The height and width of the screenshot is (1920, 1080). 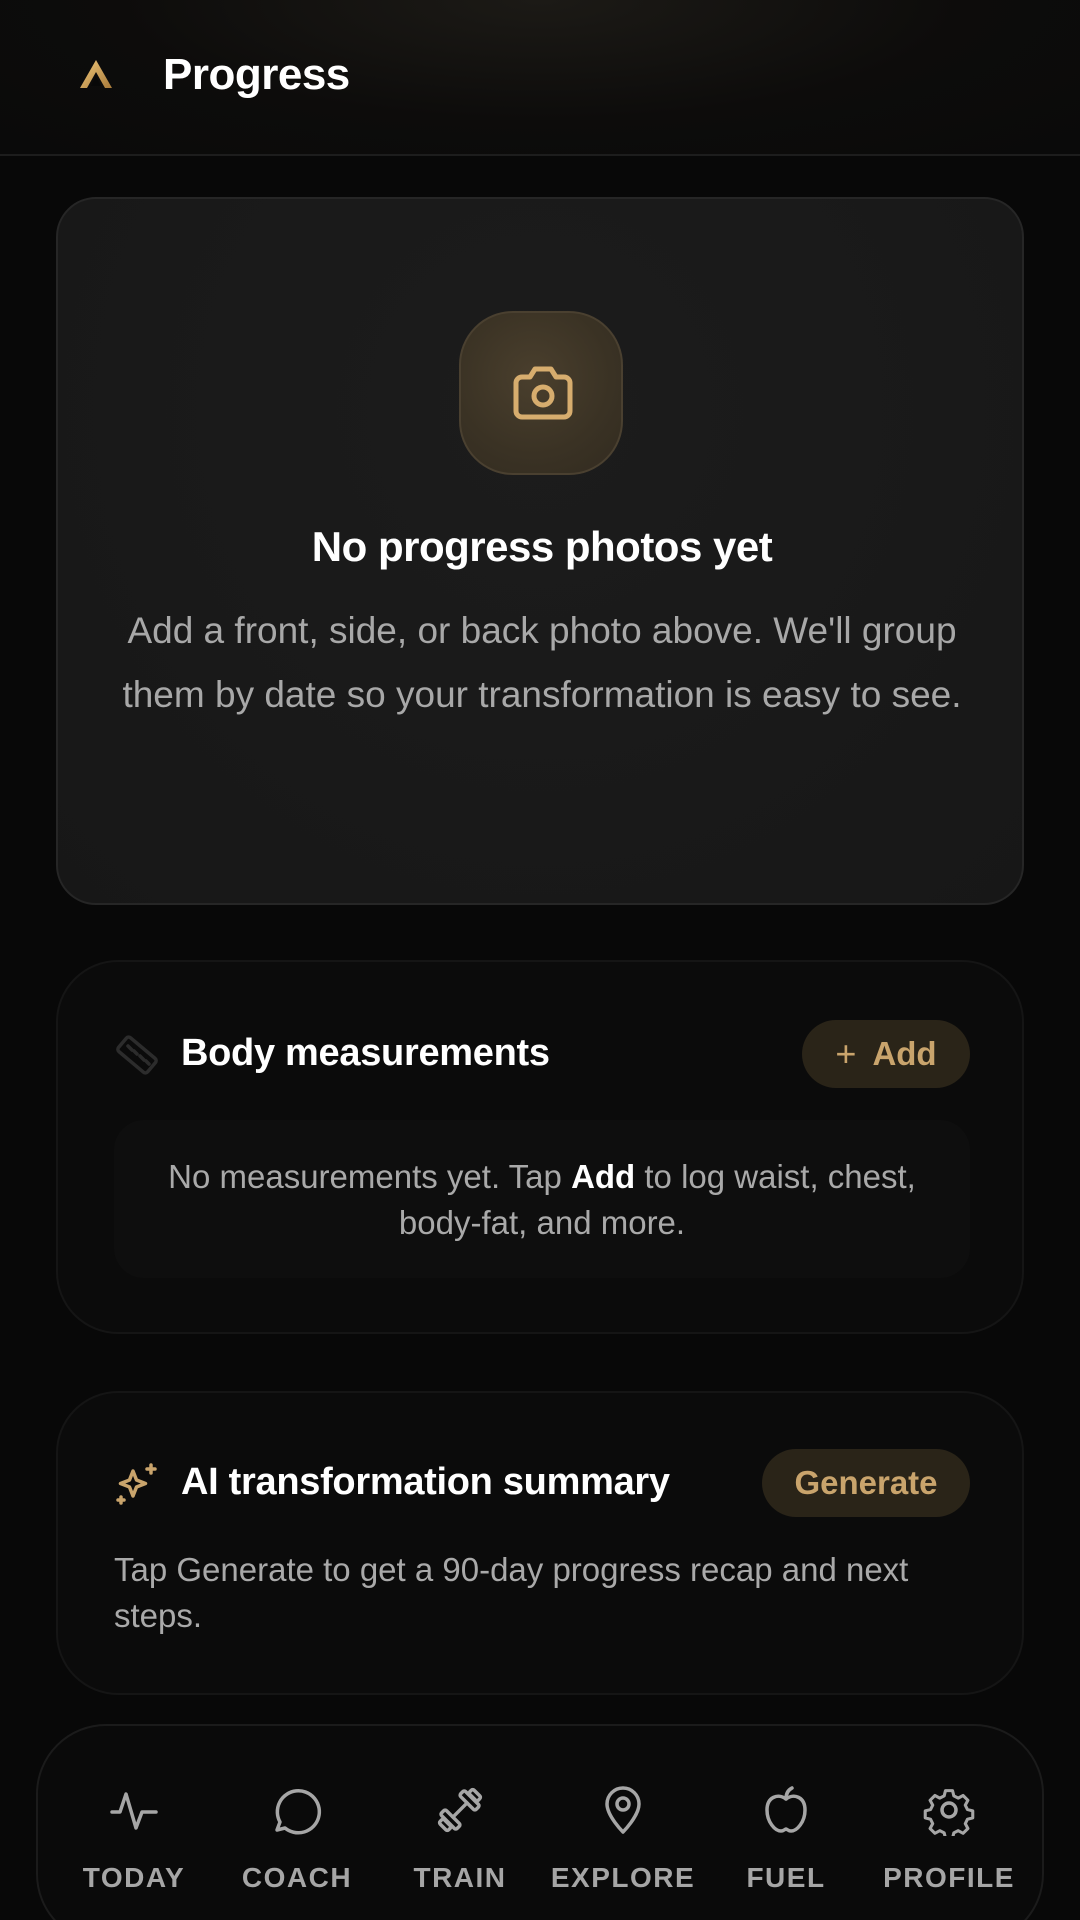 What do you see at coordinates (540, 78) in the screenshot?
I see `app-header: Progress` at bounding box center [540, 78].